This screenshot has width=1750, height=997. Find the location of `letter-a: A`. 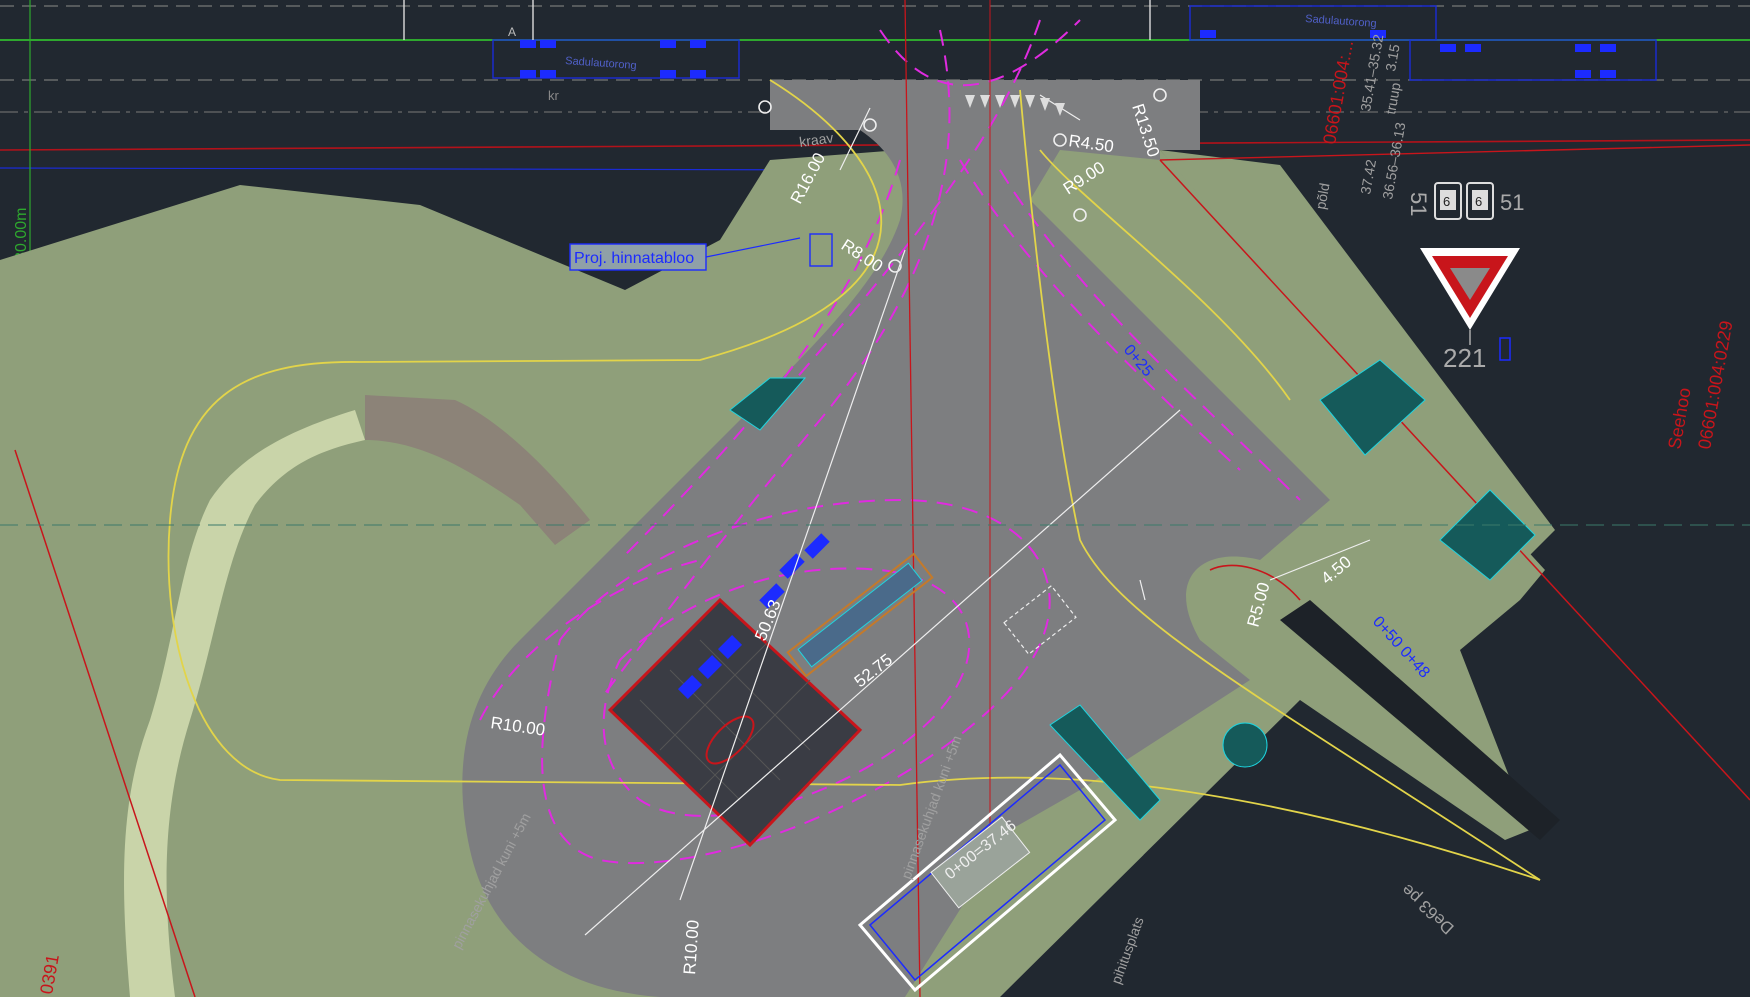

letter-a: A is located at coordinates (512, 32).